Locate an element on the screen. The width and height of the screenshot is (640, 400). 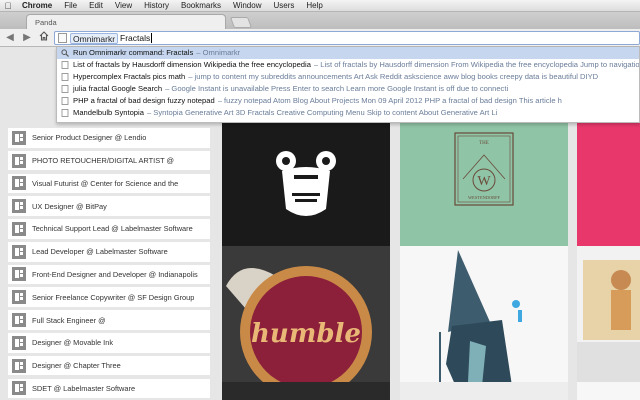
humble-pie-illustration: humble is located at coordinates (306, 323).